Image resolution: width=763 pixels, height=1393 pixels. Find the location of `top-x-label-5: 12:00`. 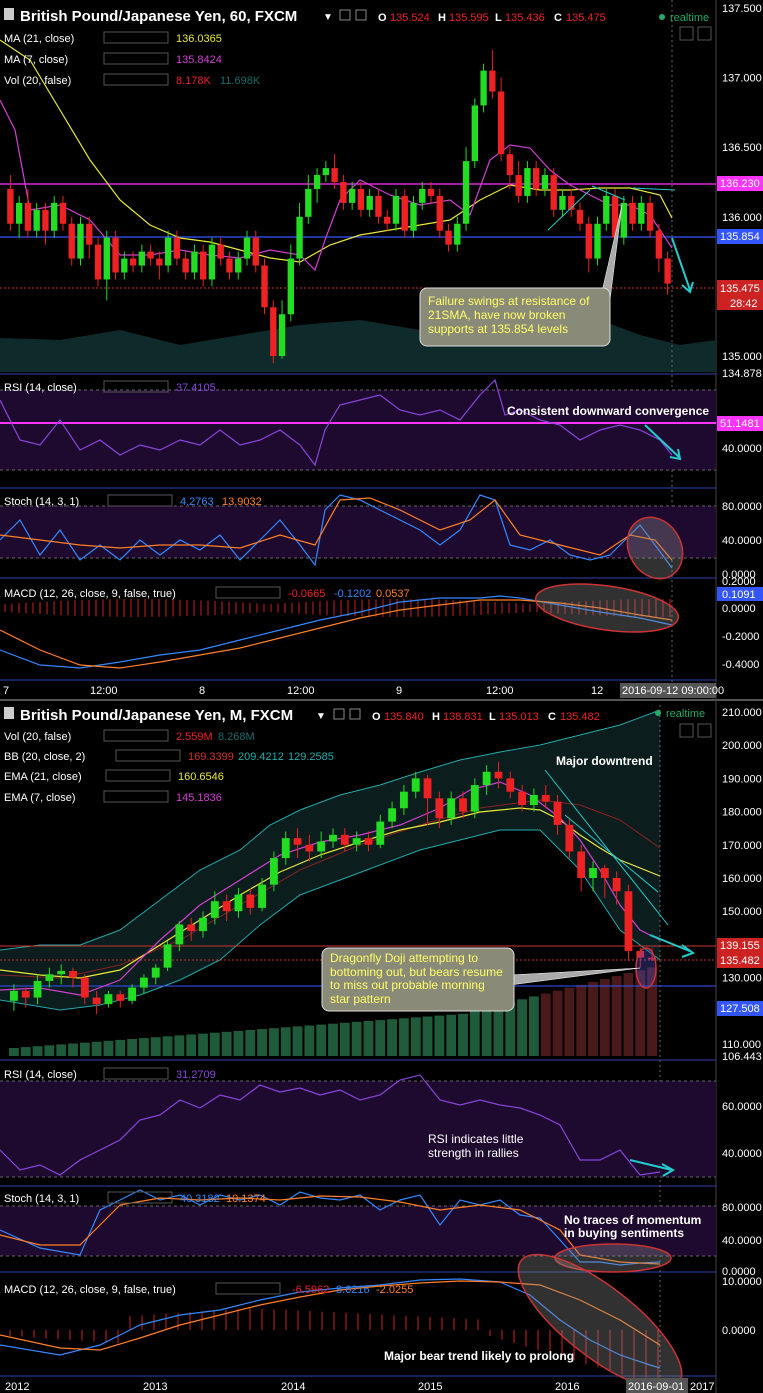

top-x-label-5: 12:00 is located at coordinates (500, 691).